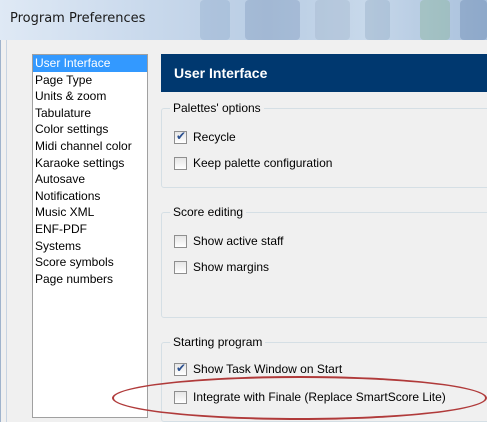 The image size is (487, 422). What do you see at coordinates (90, 129) in the screenshot?
I see `category-item-color-settings: Color settings` at bounding box center [90, 129].